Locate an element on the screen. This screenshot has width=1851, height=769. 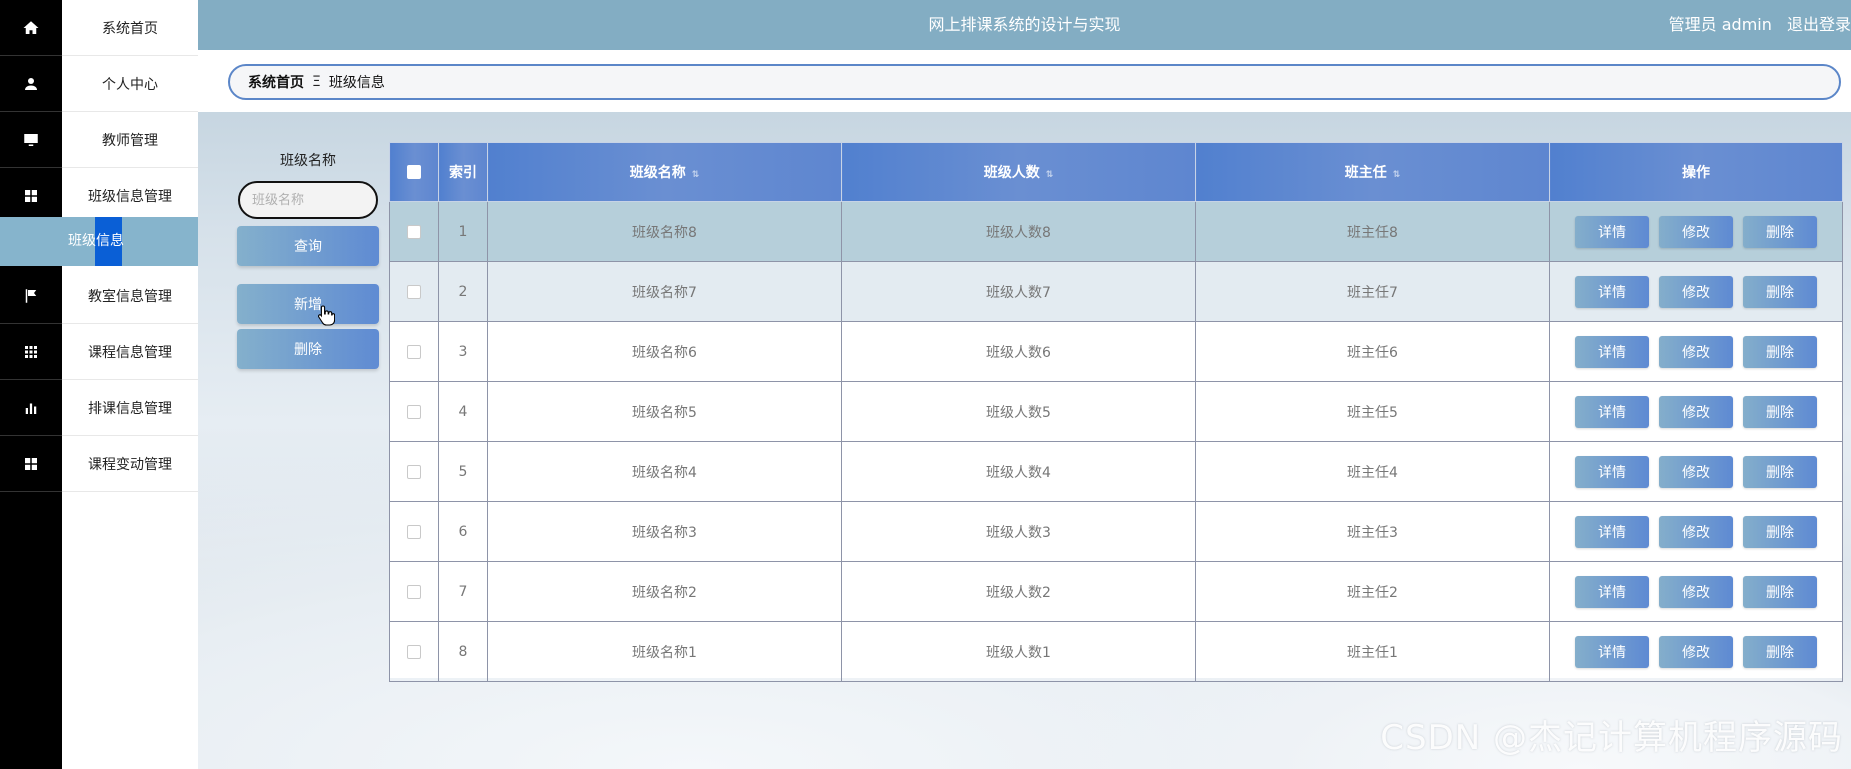
cell-index: 2 is located at coordinates (463, 291).